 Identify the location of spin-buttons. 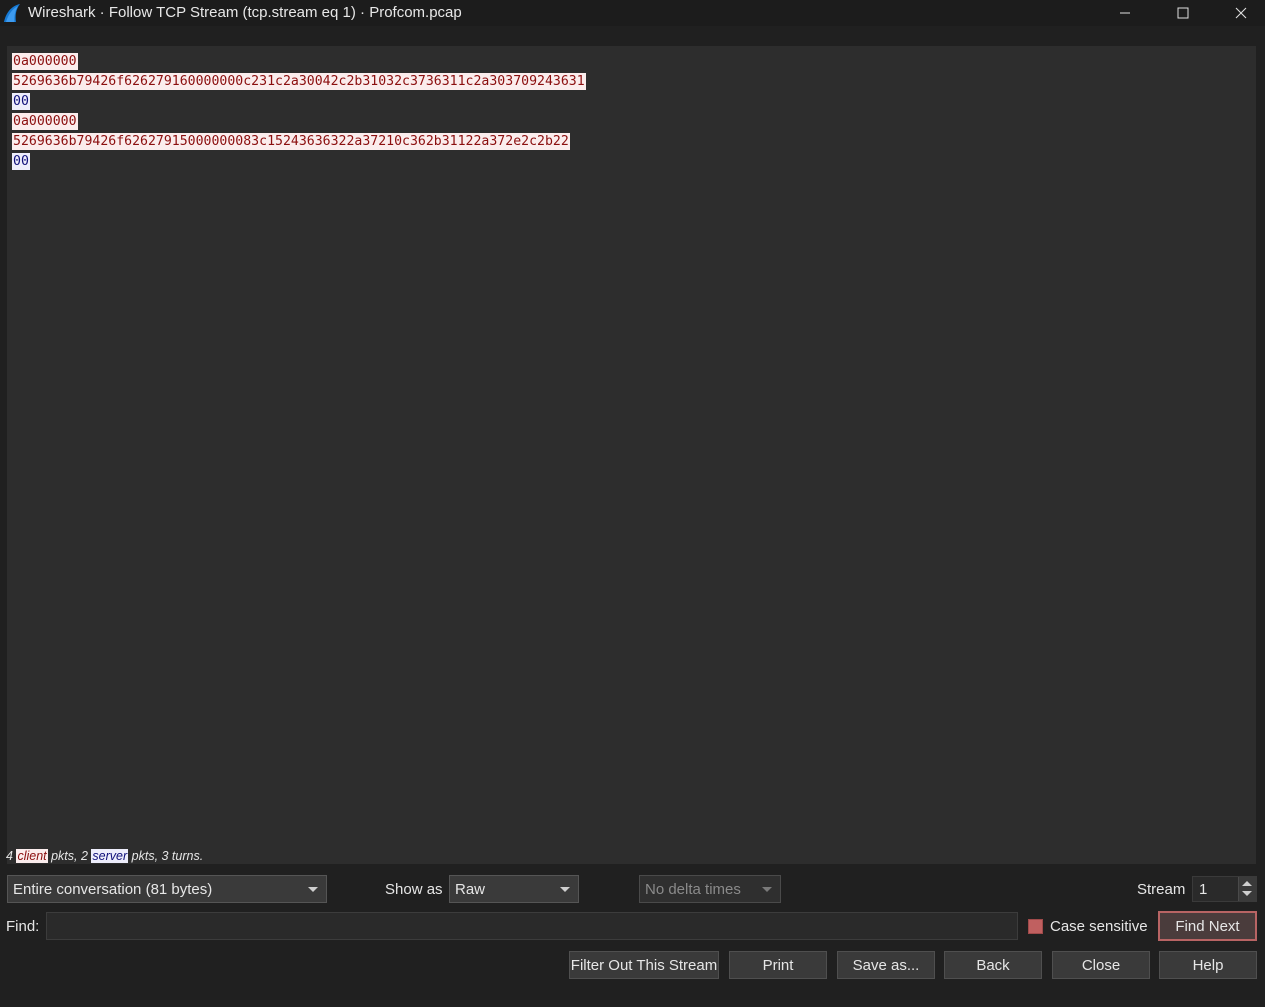
(1247, 889).